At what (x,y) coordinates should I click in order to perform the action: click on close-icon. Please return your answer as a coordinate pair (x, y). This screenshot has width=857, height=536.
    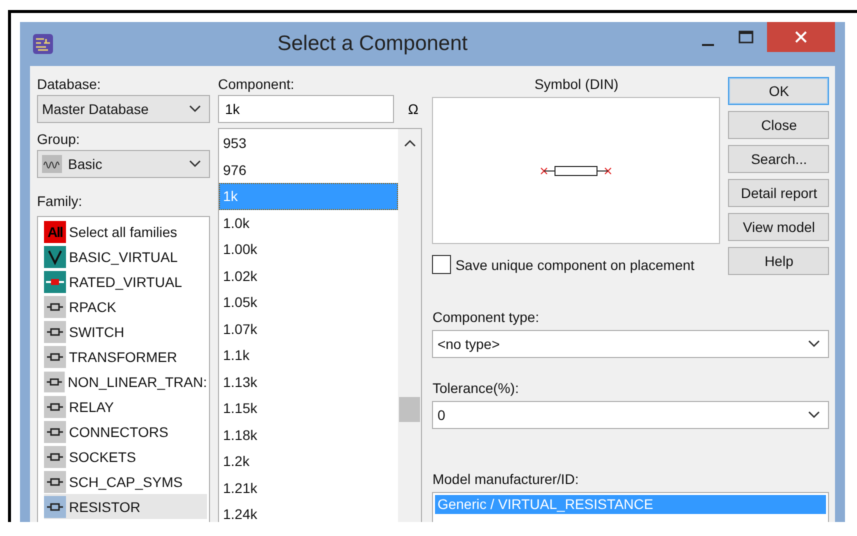
    Looking at the image, I should click on (801, 37).